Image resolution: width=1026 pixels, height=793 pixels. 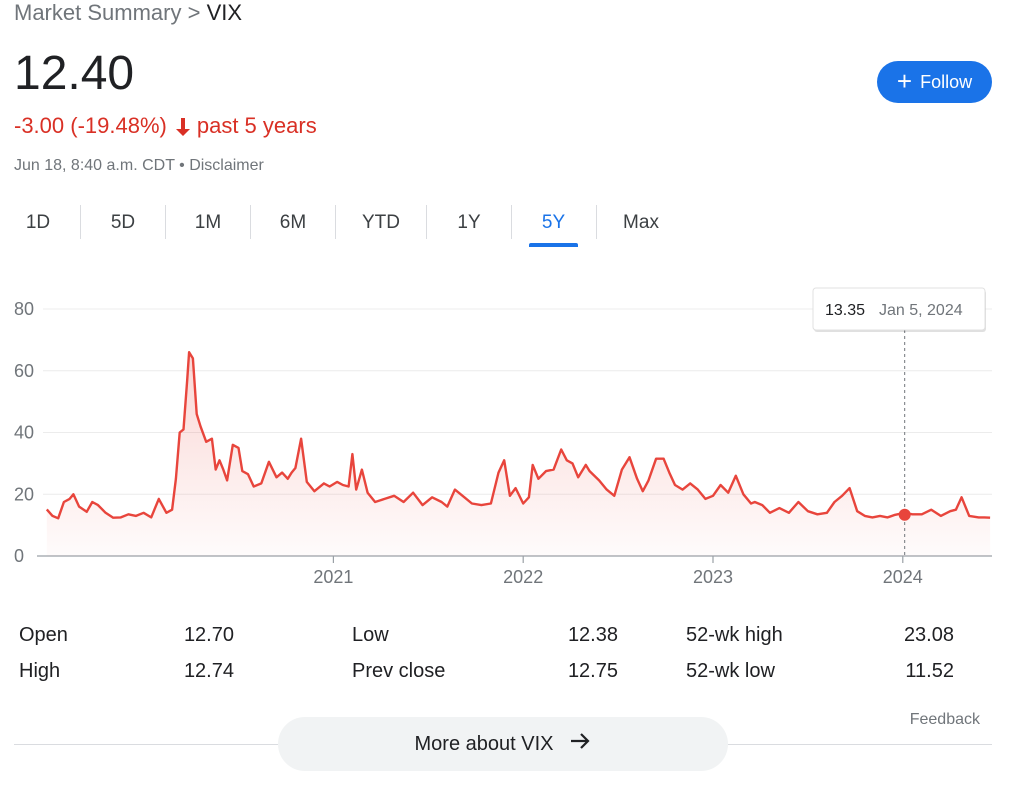 I want to click on stat-label-open: Open, so click(x=43, y=635).